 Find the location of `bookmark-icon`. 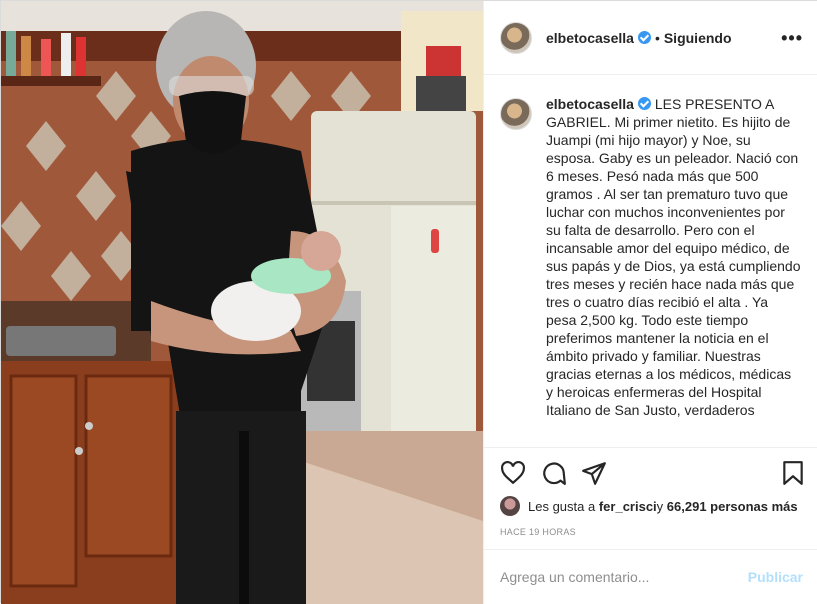

bookmark-icon is located at coordinates (793, 473).